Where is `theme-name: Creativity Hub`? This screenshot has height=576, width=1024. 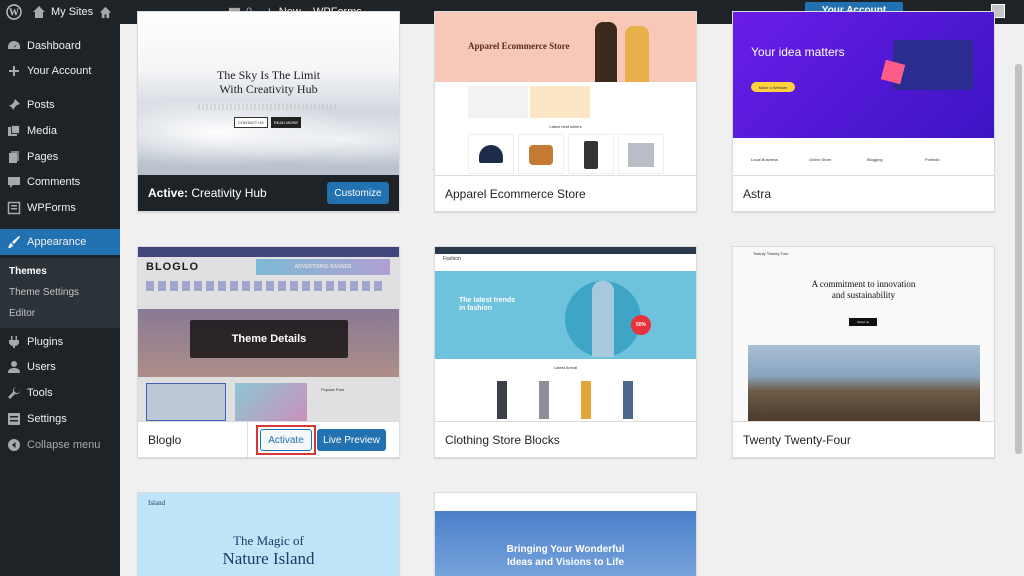 theme-name: Creativity Hub is located at coordinates (229, 193).